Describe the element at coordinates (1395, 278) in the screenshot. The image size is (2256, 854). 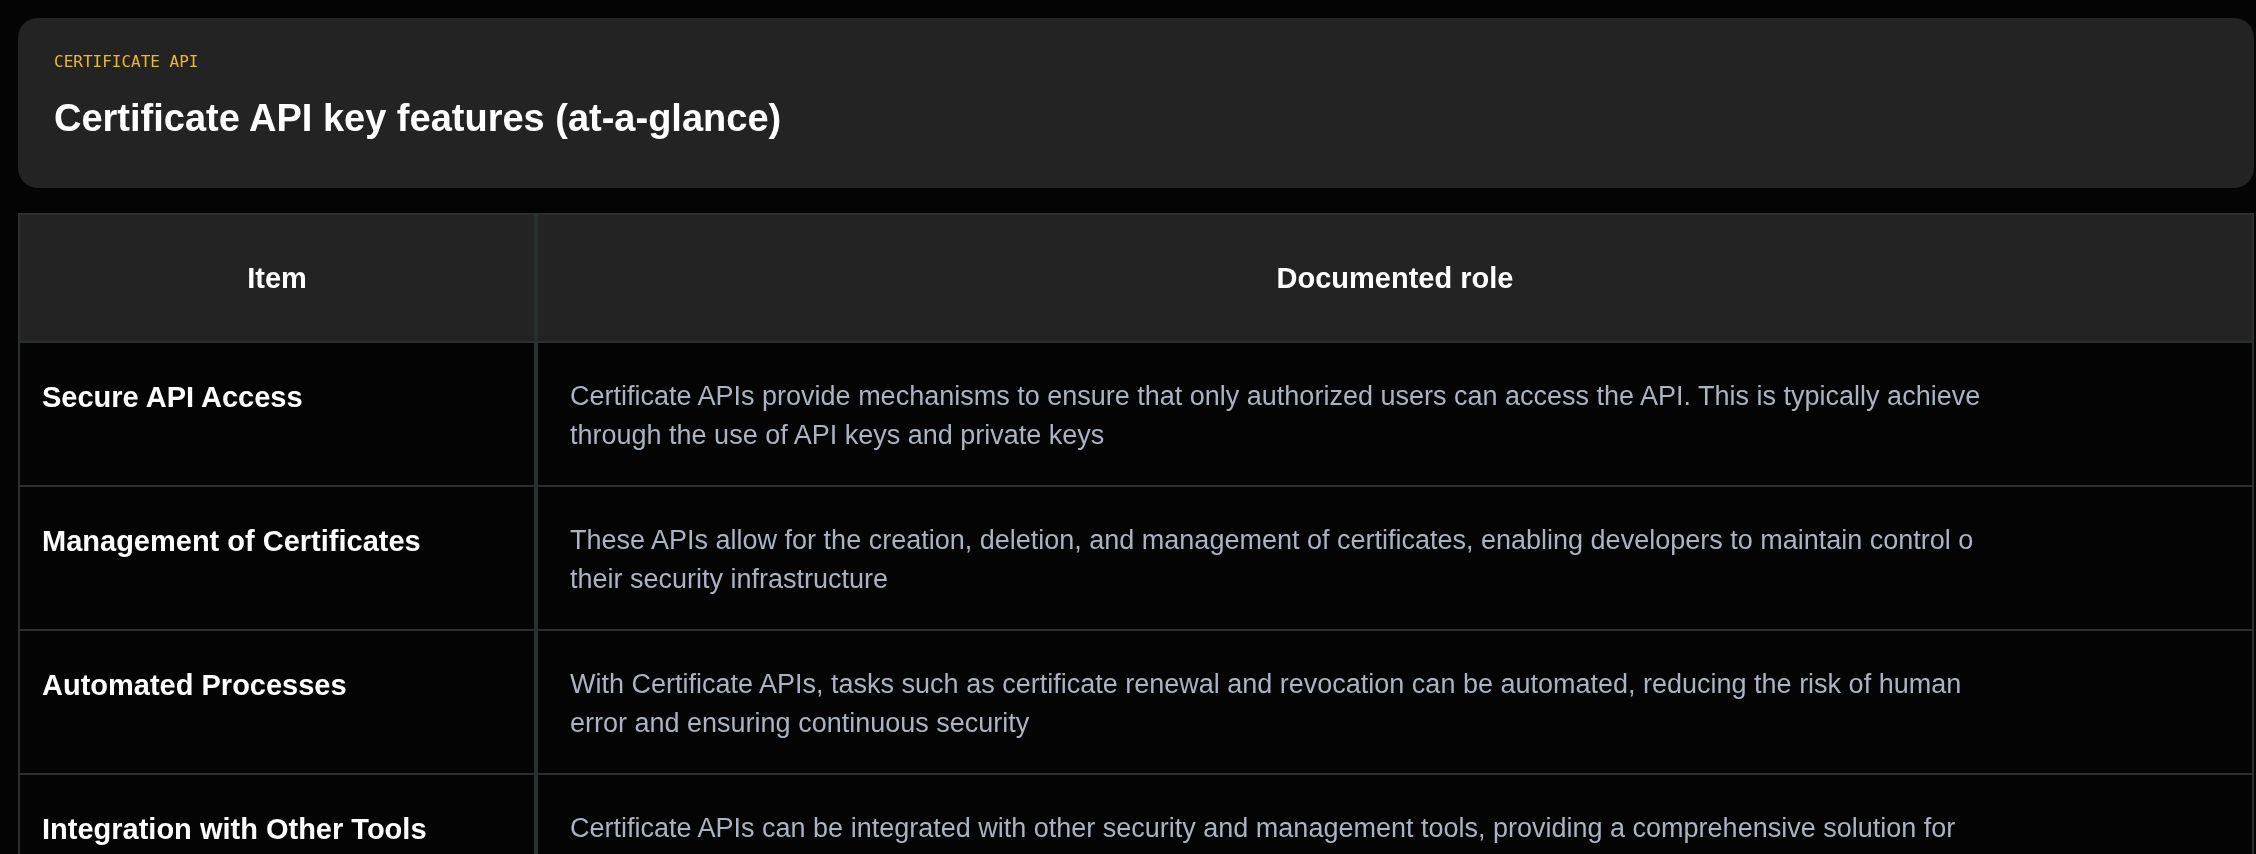
I see `column-header: Documented role` at that location.